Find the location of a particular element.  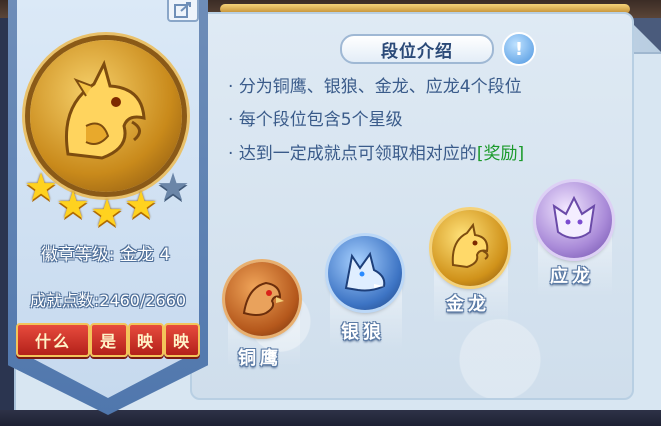

gold-dragon-medal is located at coordinates (470, 248).